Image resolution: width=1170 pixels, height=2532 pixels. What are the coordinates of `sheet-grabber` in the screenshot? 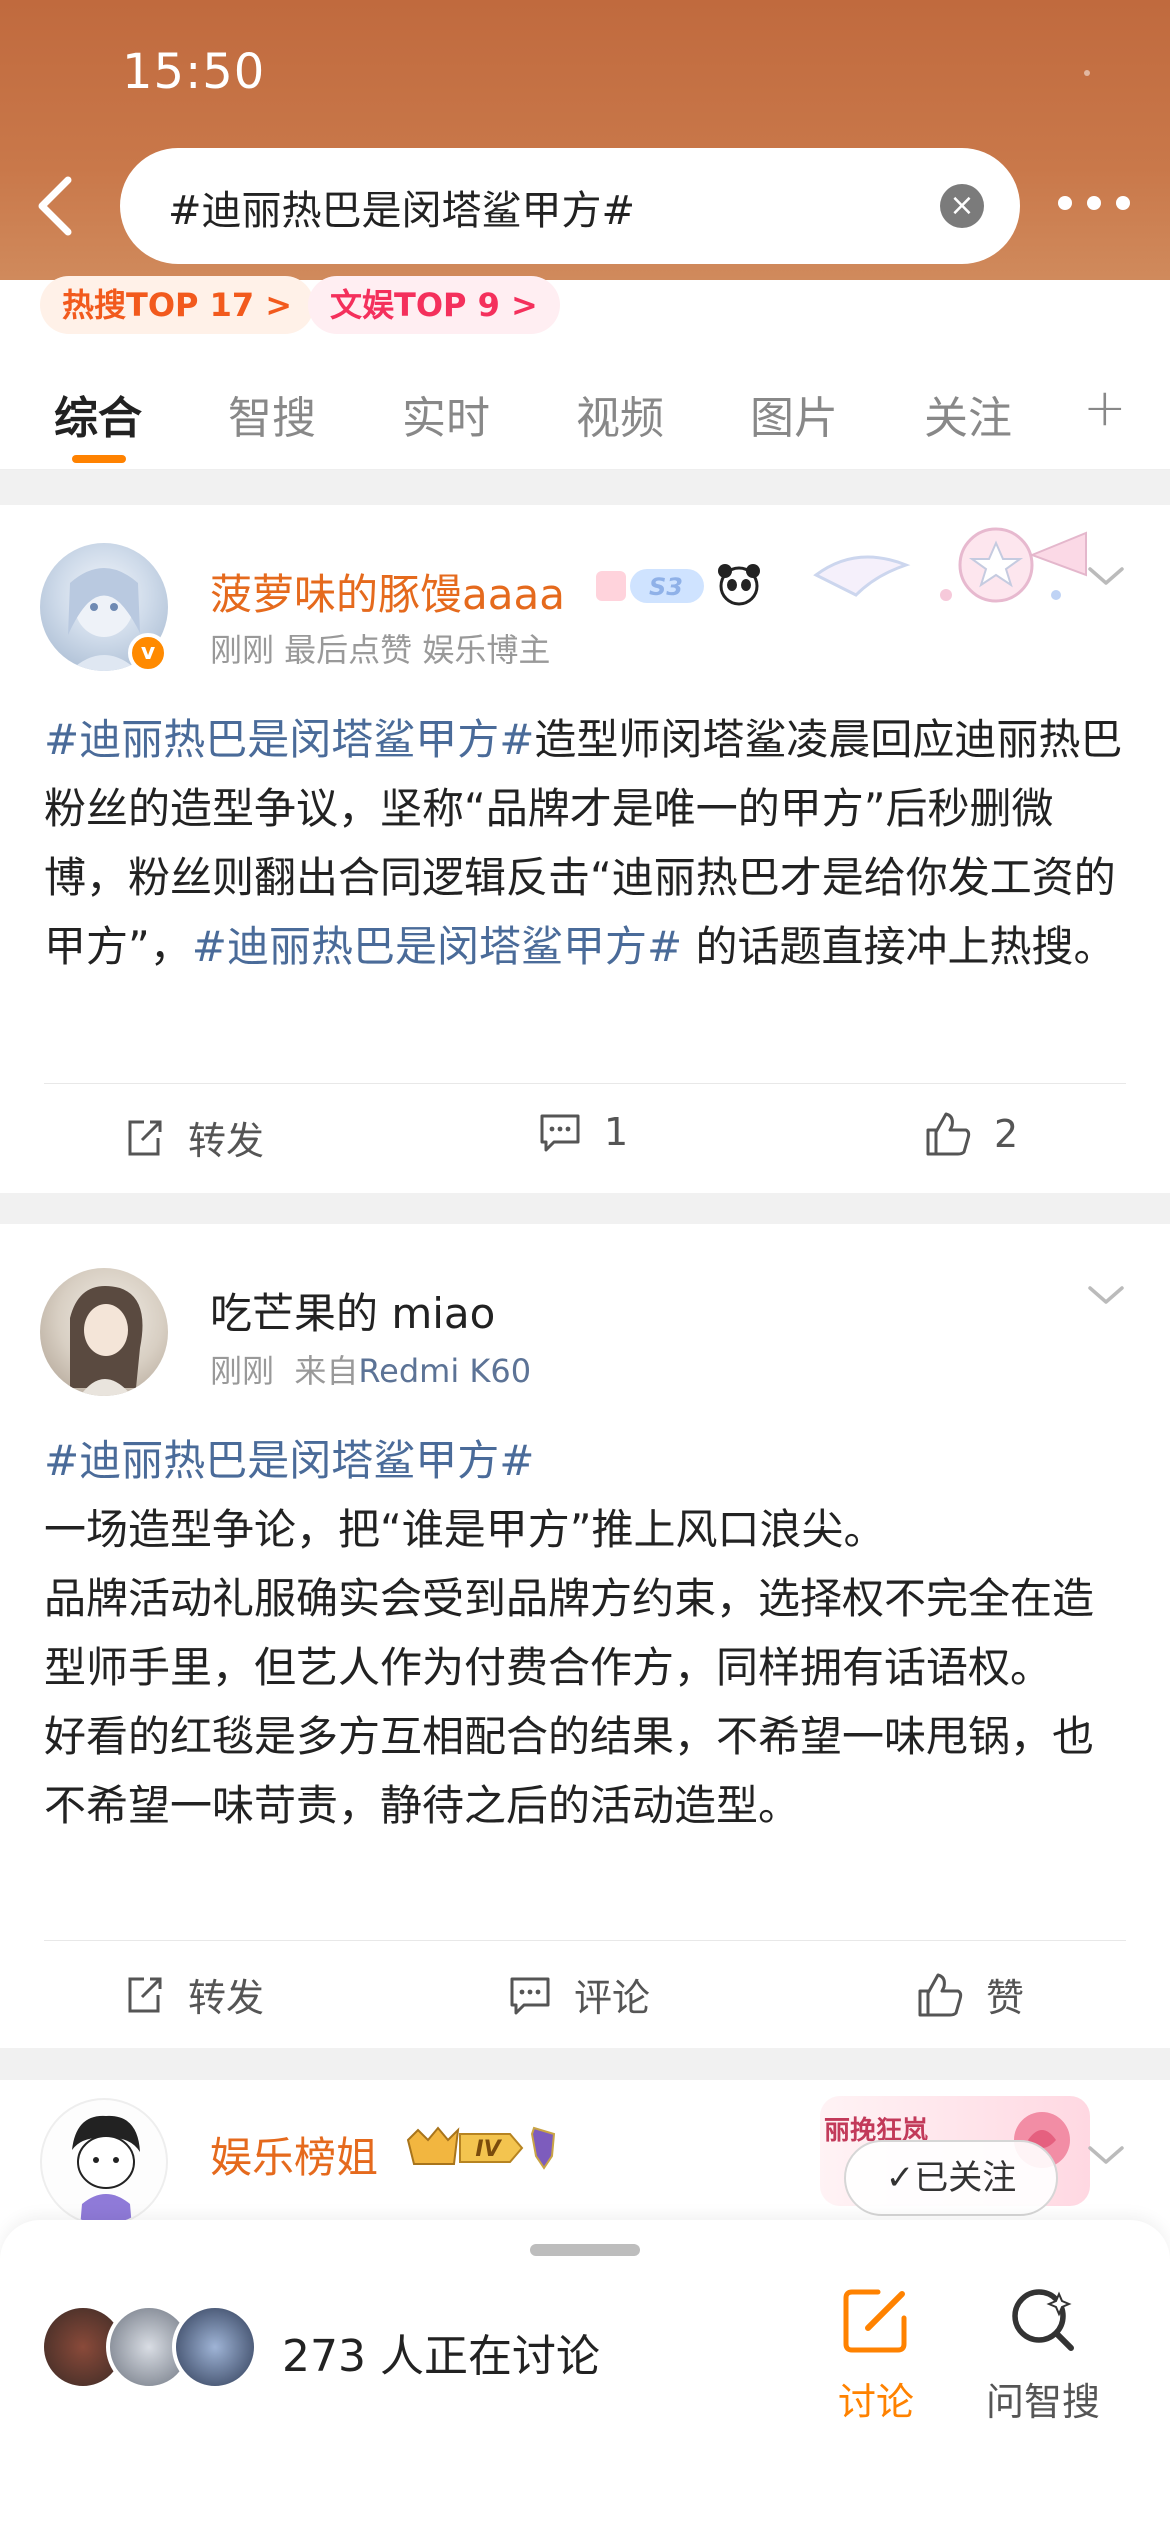 It's located at (585, 2250).